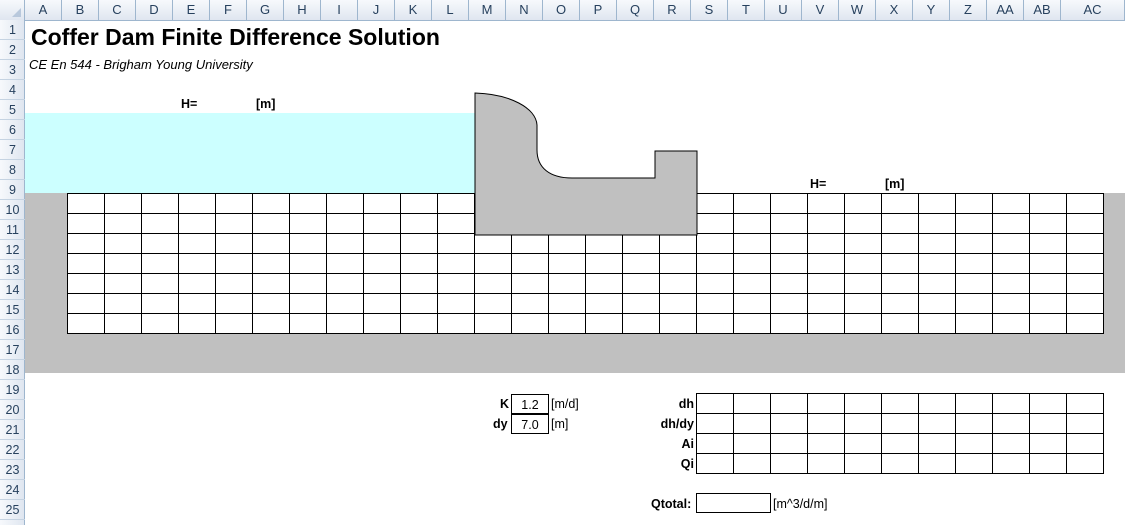 This screenshot has width=1125, height=525. Describe the element at coordinates (189, 104) in the screenshot. I see `upstream-h-label: H=` at that location.